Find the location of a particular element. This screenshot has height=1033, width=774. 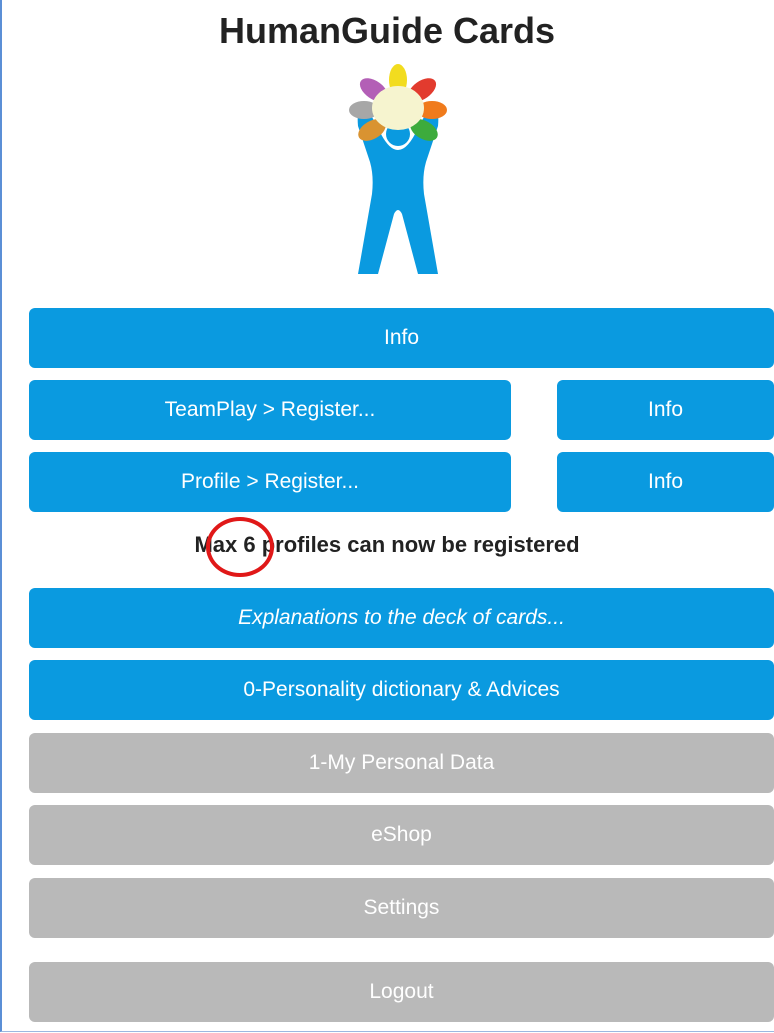

settings-button: Settings is located at coordinates (401, 908).